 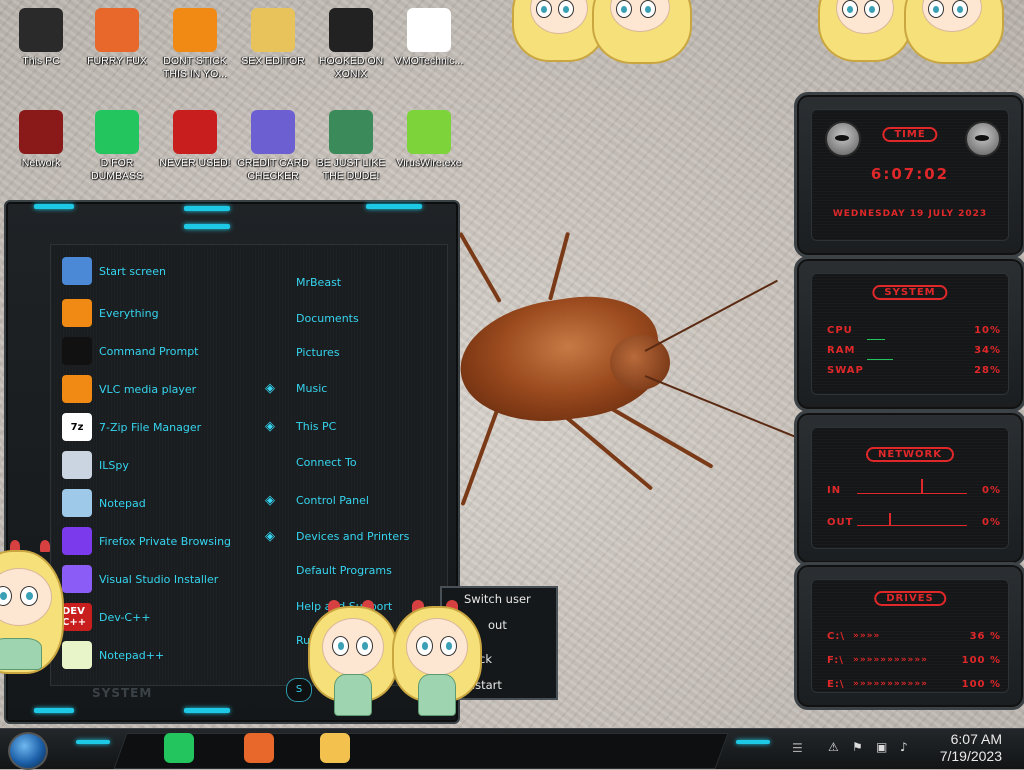 What do you see at coordinates (77, 465) in the screenshot?
I see `ilspy-icon` at bounding box center [77, 465].